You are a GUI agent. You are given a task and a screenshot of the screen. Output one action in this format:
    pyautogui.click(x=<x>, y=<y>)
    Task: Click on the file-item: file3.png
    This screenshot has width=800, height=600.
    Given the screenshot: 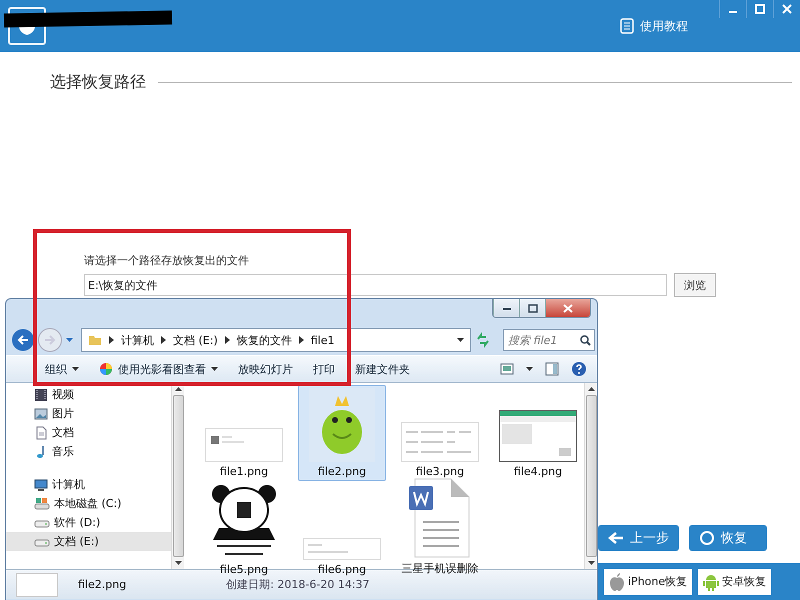 What is the action you would take?
    pyautogui.click(x=440, y=433)
    